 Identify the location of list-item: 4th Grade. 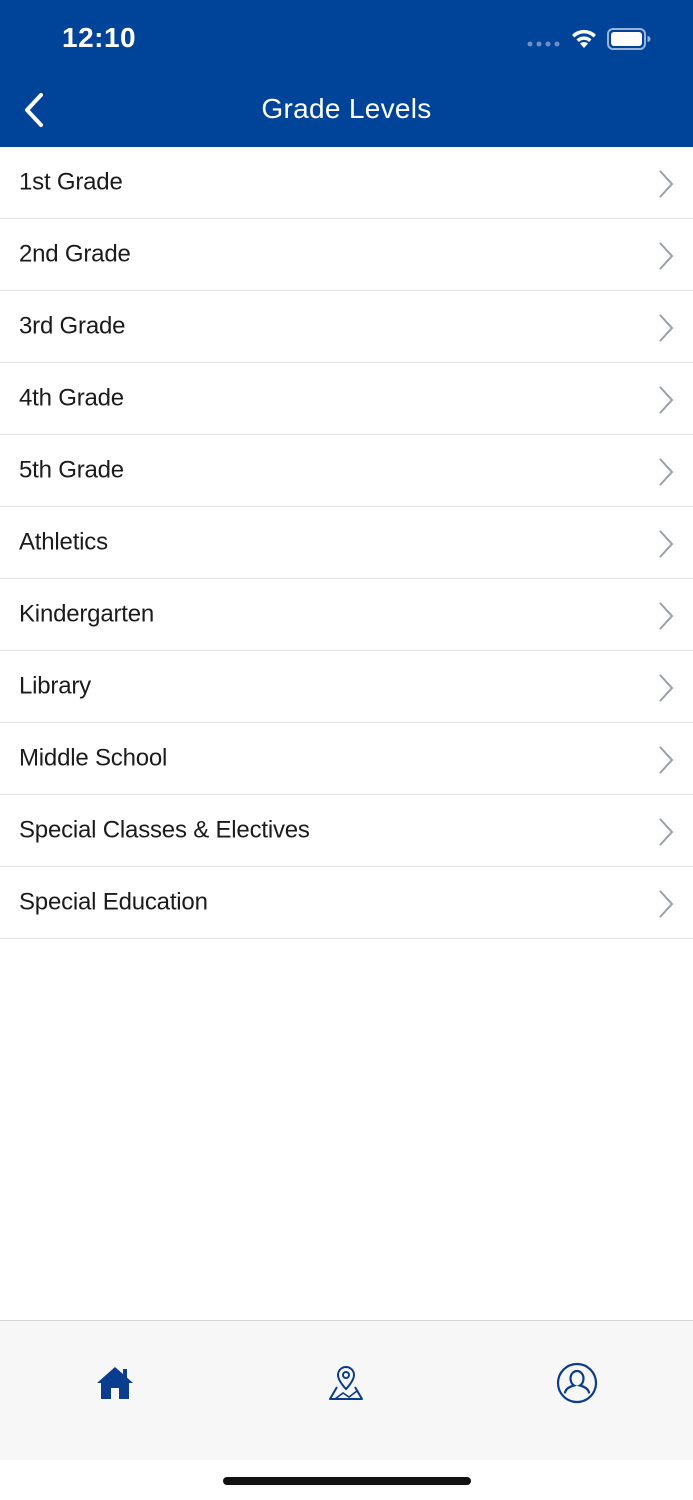
(346, 399).